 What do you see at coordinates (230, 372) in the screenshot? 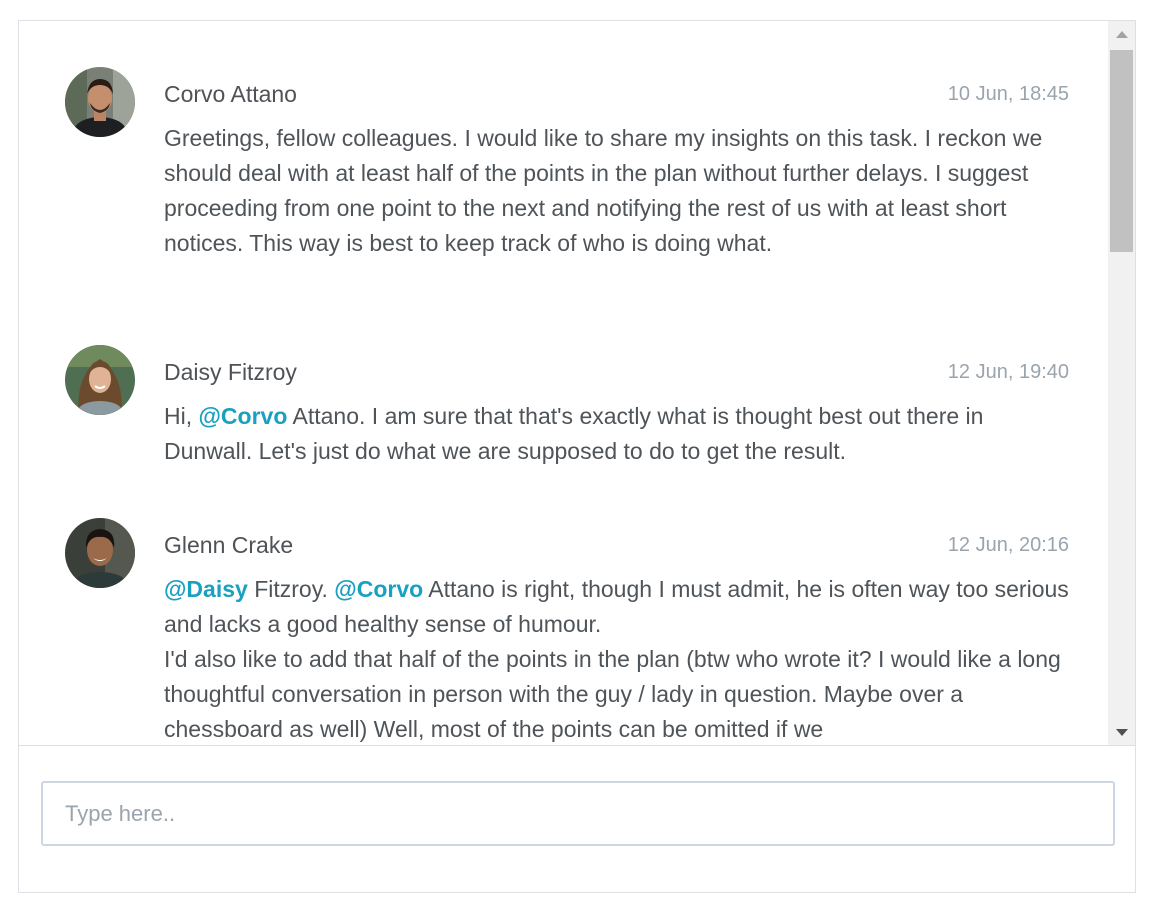
I see `message-author: Daisy Fitzroy` at bounding box center [230, 372].